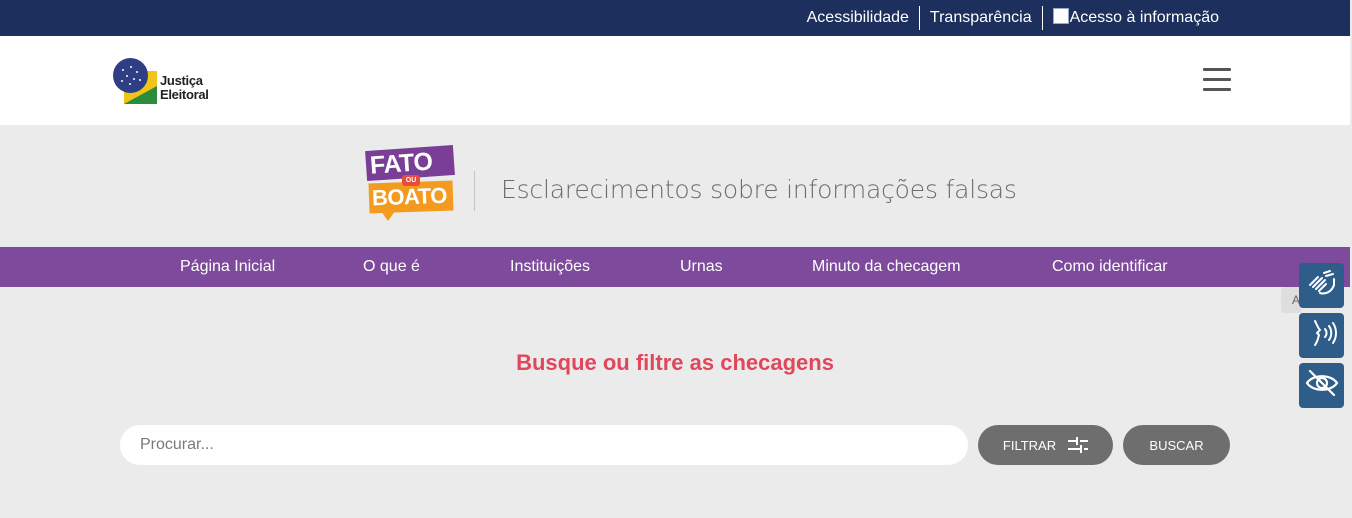 The width and height of the screenshot is (1352, 518). What do you see at coordinates (550, 267) in the screenshot?
I see `nav-item-instituicoes: Instituições` at bounding box center [550, 267].